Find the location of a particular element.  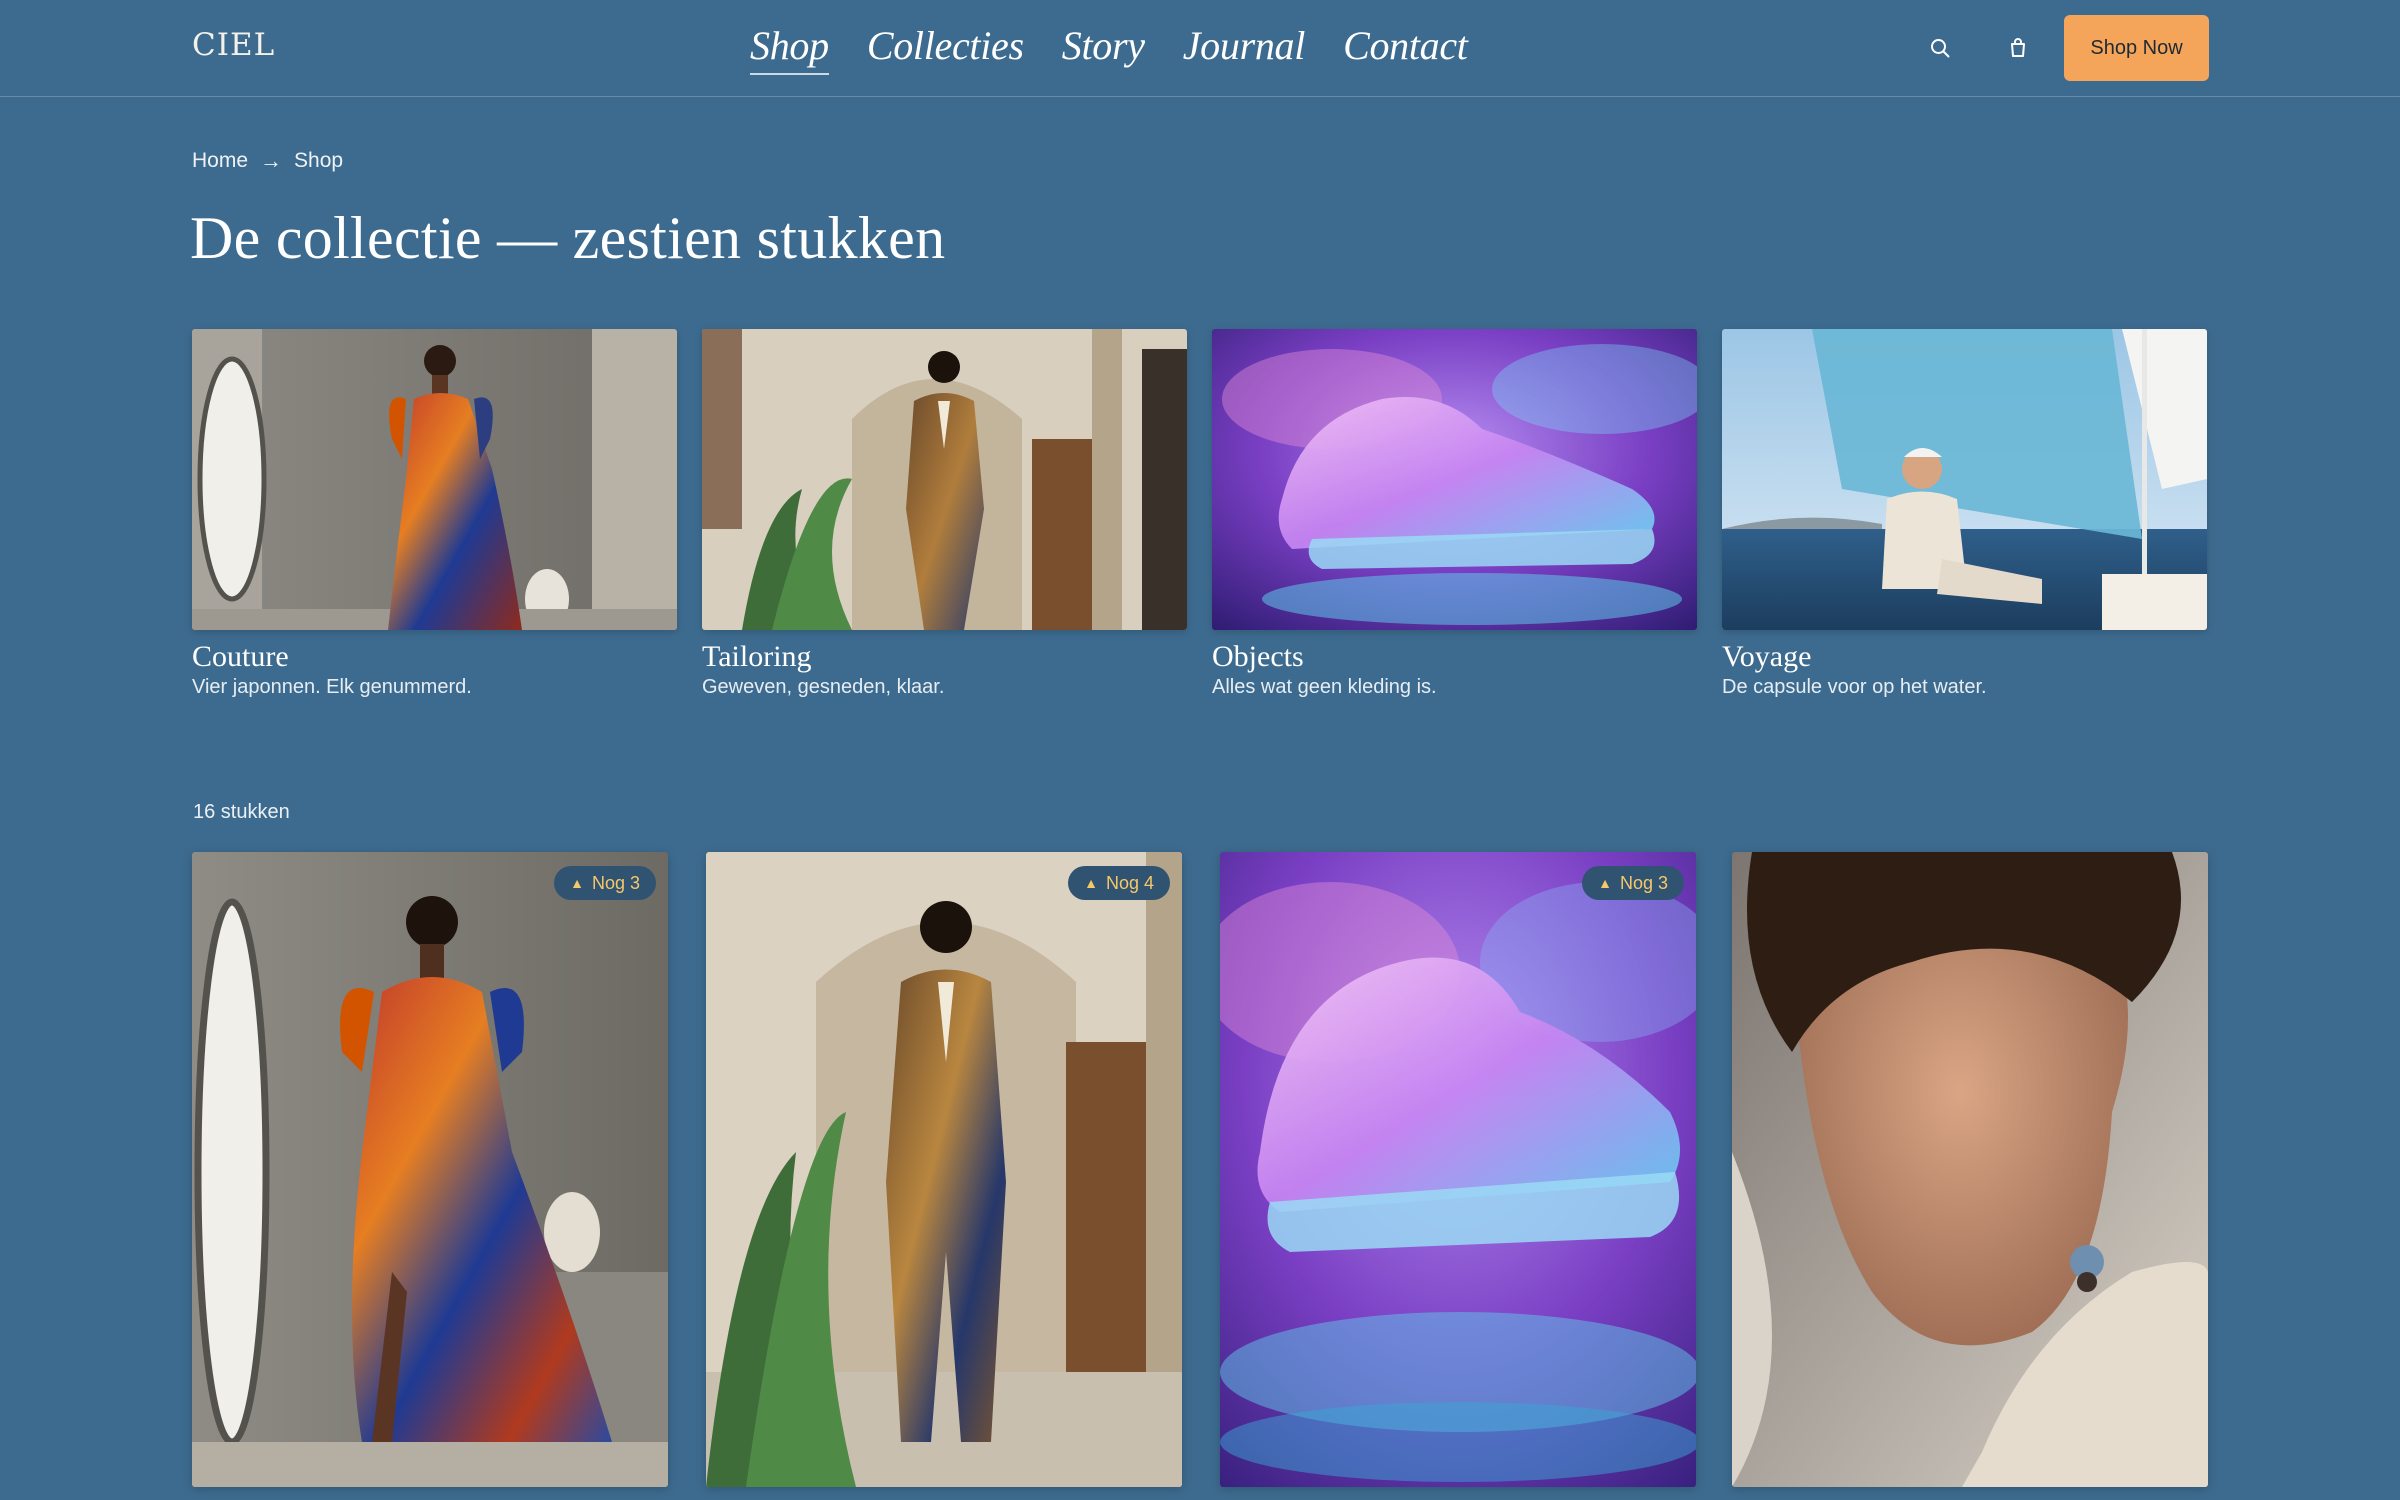

stock-badge: ▲ Nog 4 is located at coordinates (1119, 883).